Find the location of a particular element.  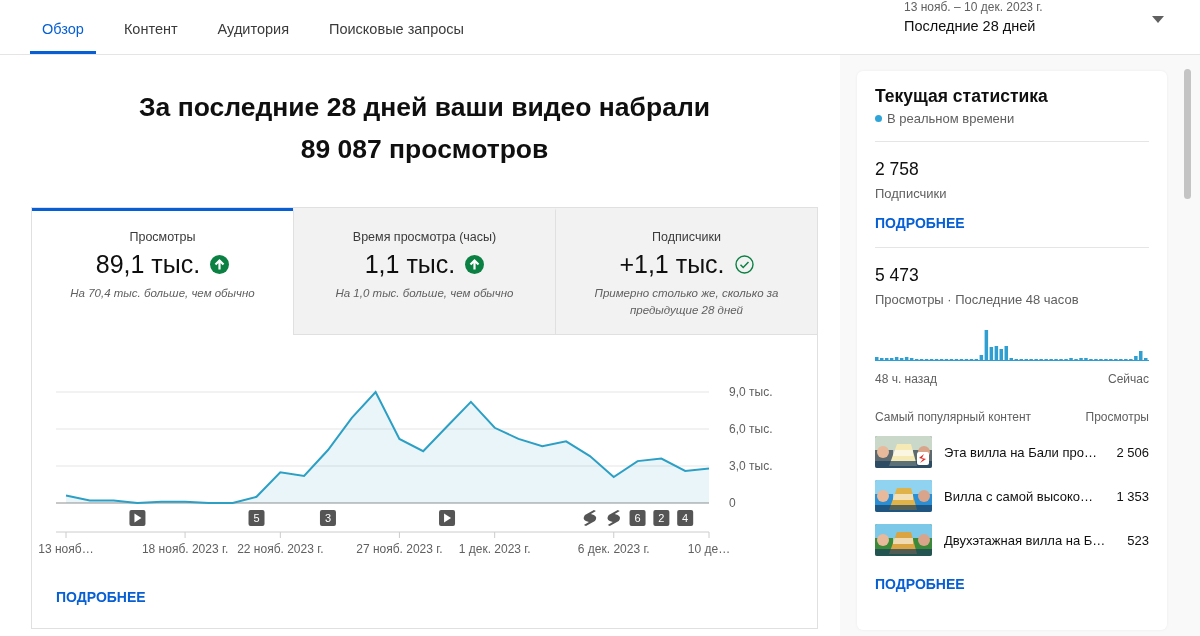

x-axis-label: 1 дек. 2023 г. is located at coordinates (494, 549).